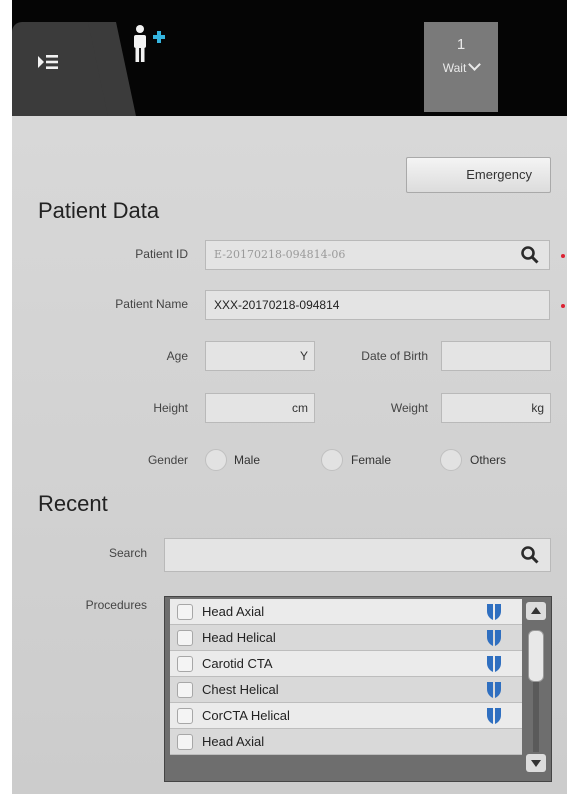  I want to click on wait-queue-button: 1 Wait, so click(461, 67).